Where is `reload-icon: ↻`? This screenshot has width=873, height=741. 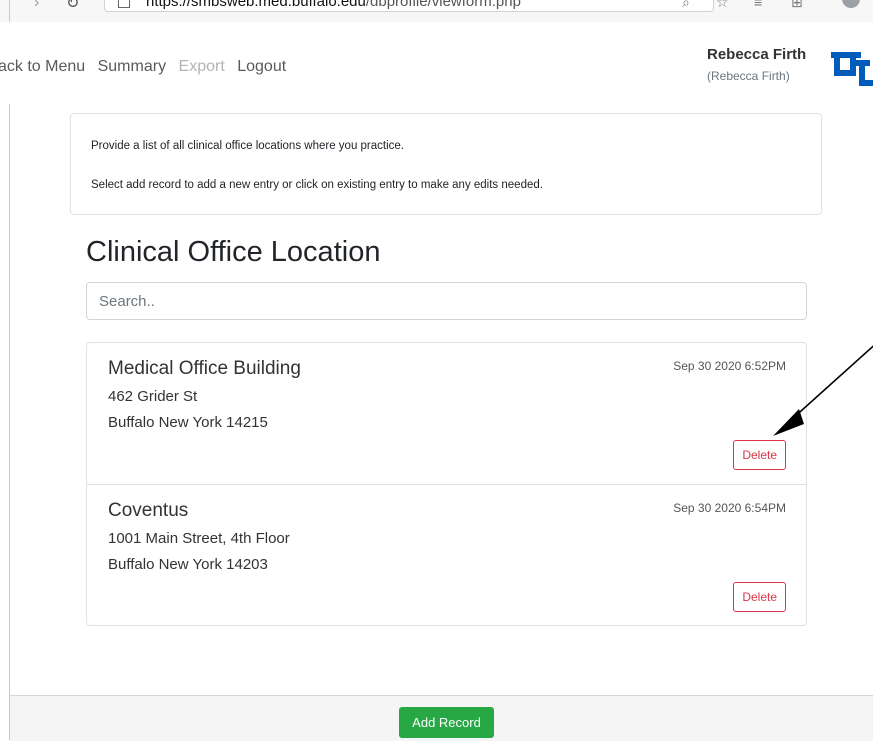
reload-icon: ↻ is located at coordinates (72, 6).